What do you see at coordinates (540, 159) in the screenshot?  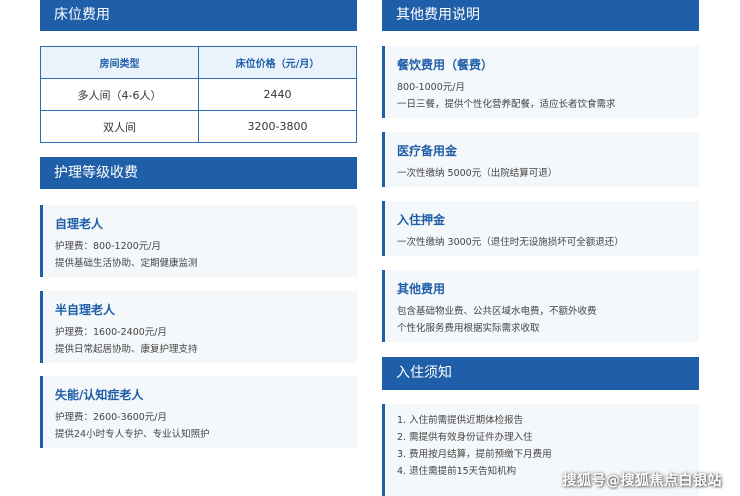 I see `other-card-medical-reserve: 医疗备用金 一次性缴纳 5000元（出院结算可退）` at bounding box center [540, 159].